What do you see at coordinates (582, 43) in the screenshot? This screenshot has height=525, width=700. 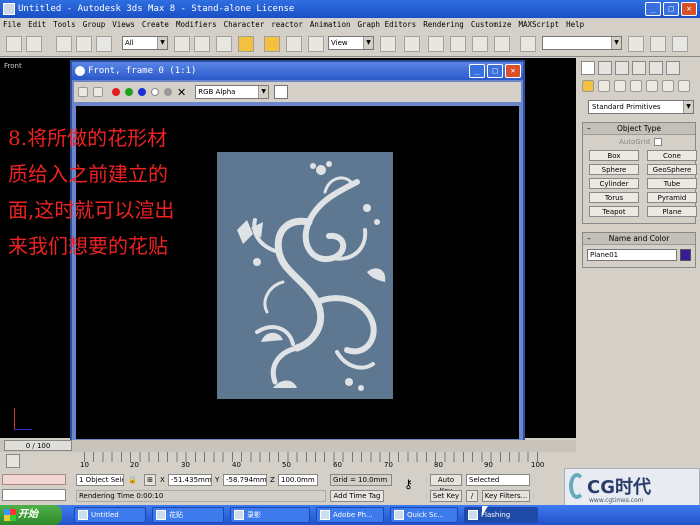 I see `named-selection-sets-dropdown: ▼` at bounding box center [582, 43].